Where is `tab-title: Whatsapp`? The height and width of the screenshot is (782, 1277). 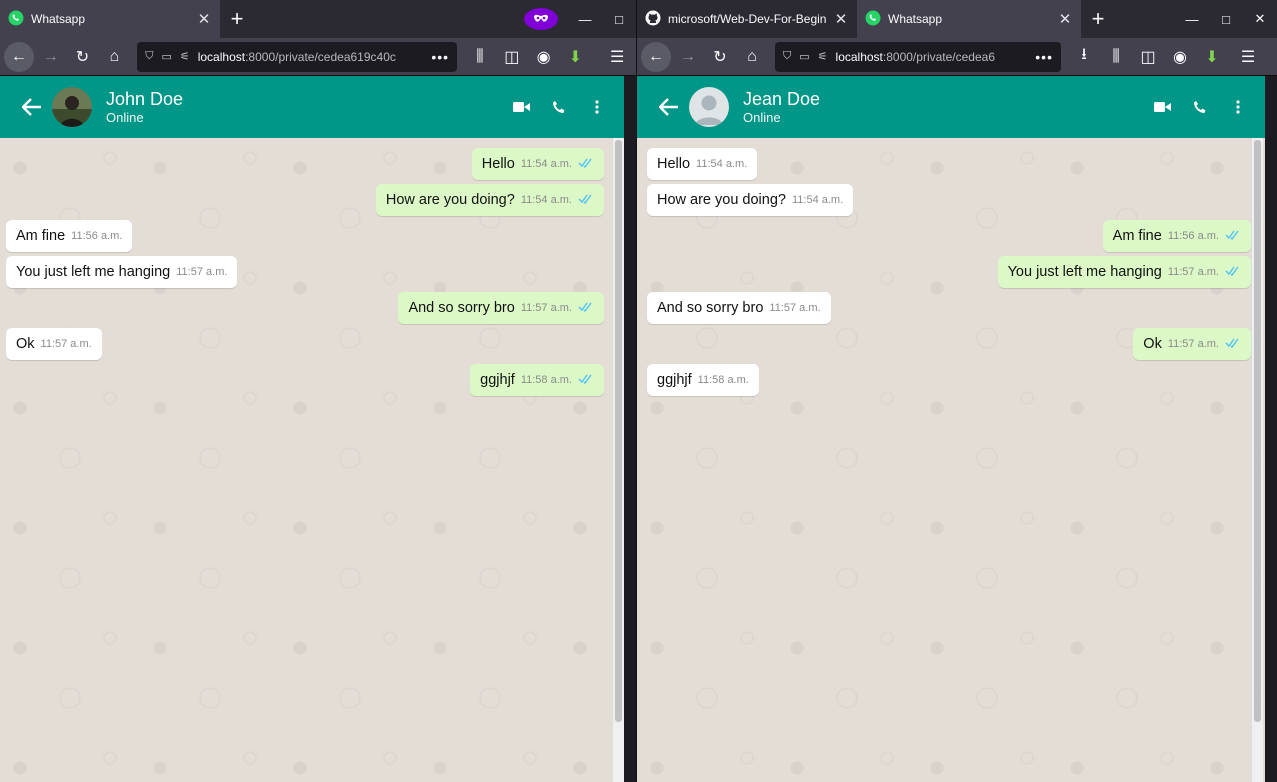
tab-title: Whatsapp is located at coordinates (915, 19).